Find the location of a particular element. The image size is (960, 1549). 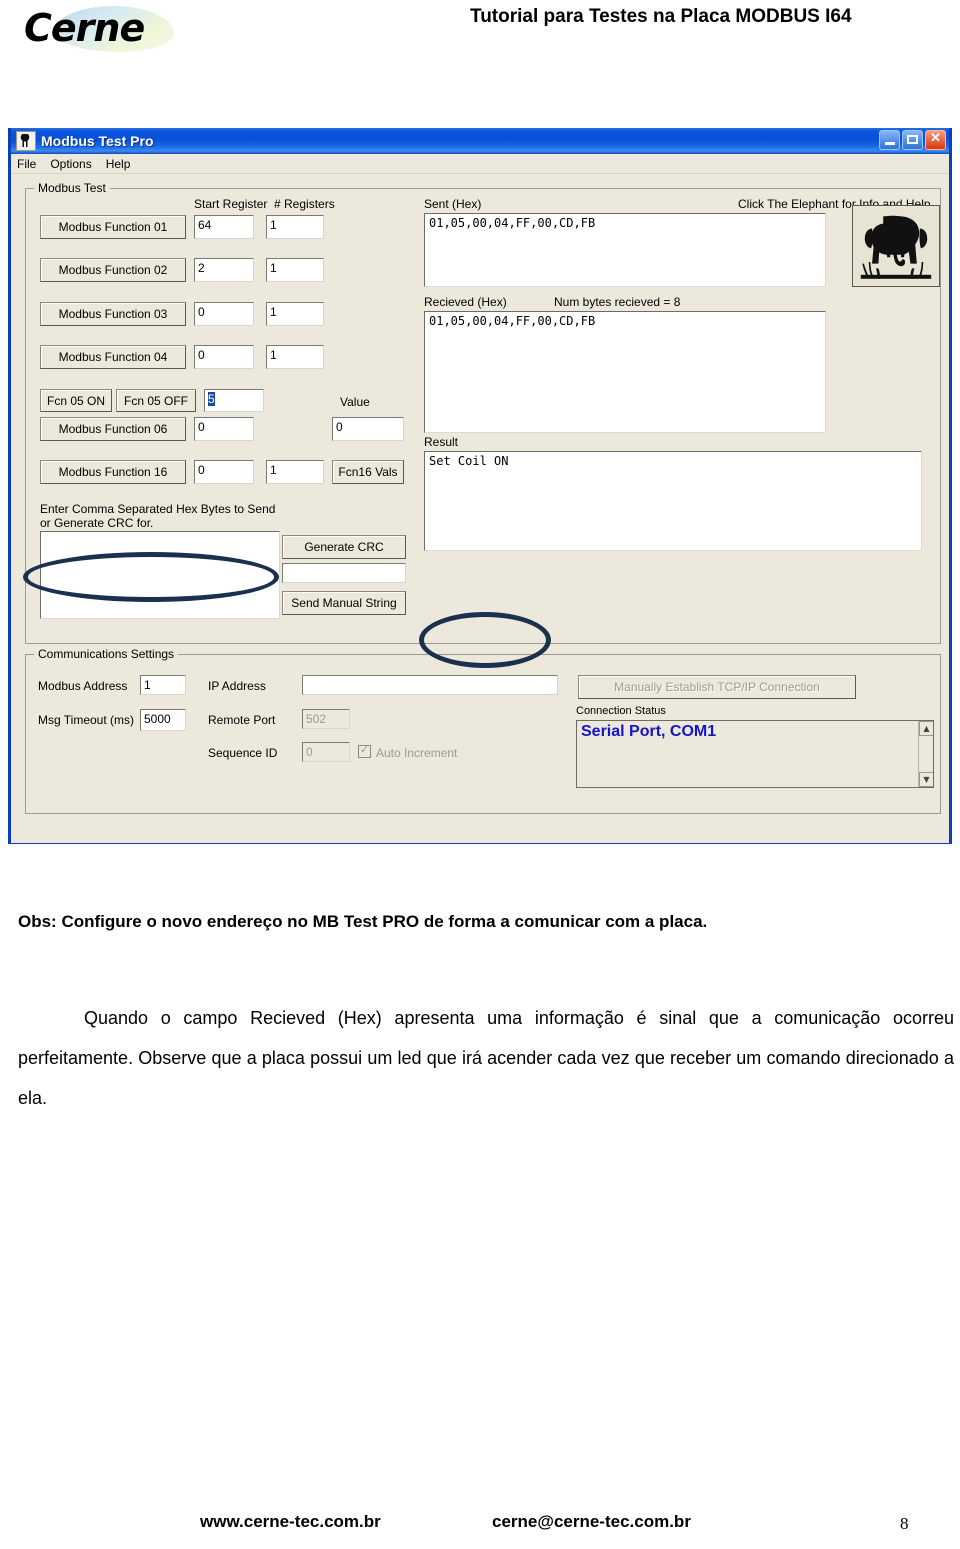

modbus-function-16-button: Modbus Function 16 is located at coordinates (113, 472).